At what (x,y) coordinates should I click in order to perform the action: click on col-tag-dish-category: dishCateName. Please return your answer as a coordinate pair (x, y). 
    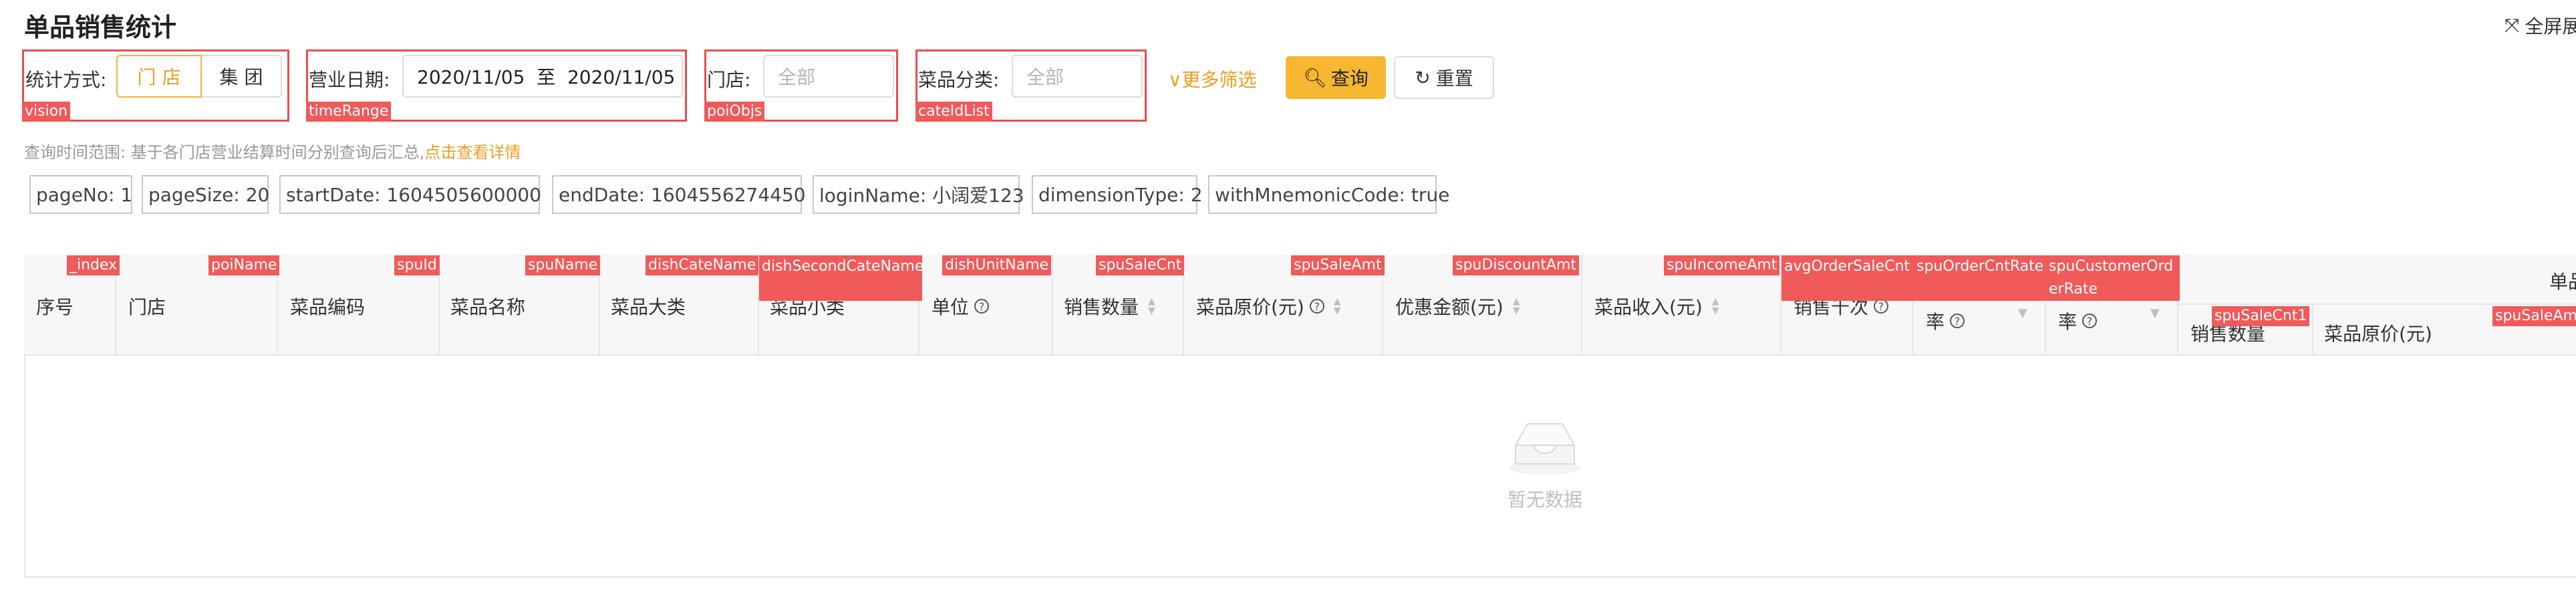
    Looking at the image, I should click on (702, 265).